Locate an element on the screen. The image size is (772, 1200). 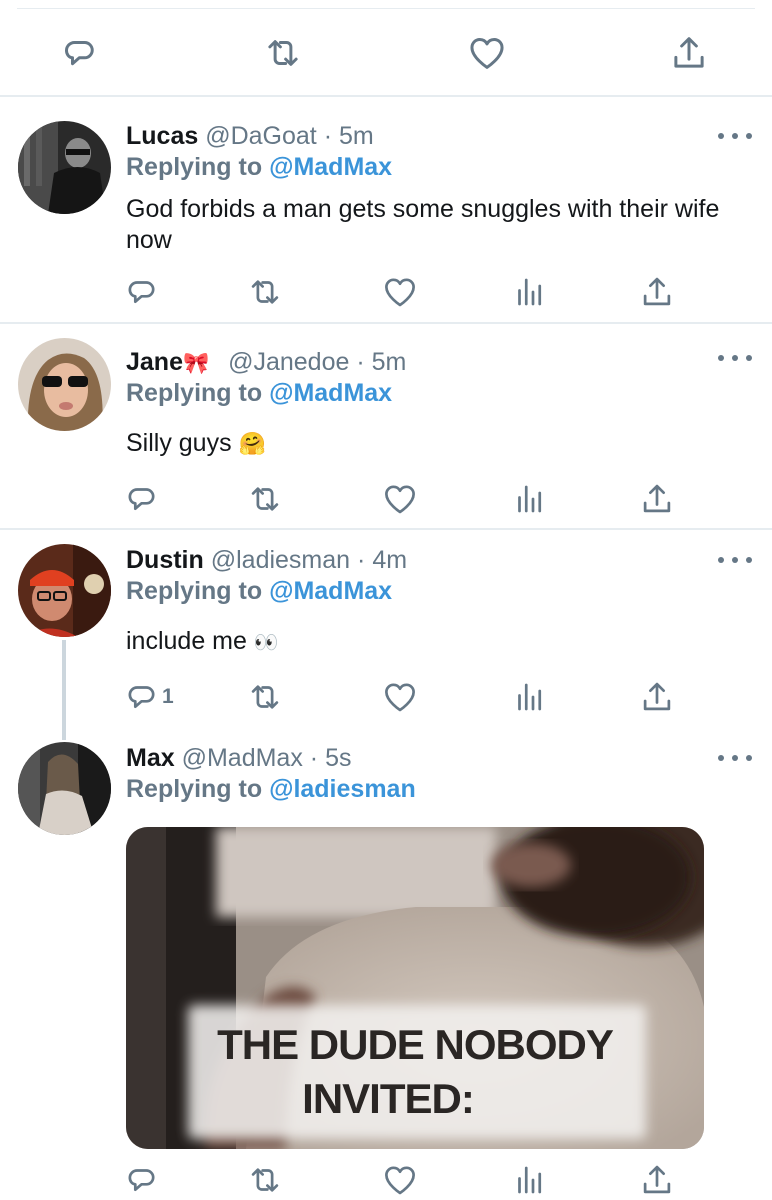
tweet-header: Max @MadMax · 5s is located at coordinates (238, 758).